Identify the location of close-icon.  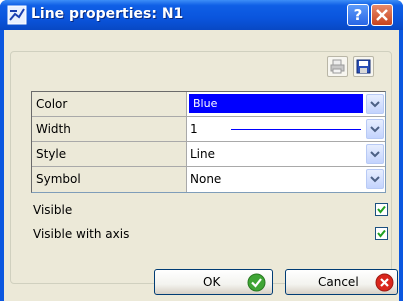
(382, 15).